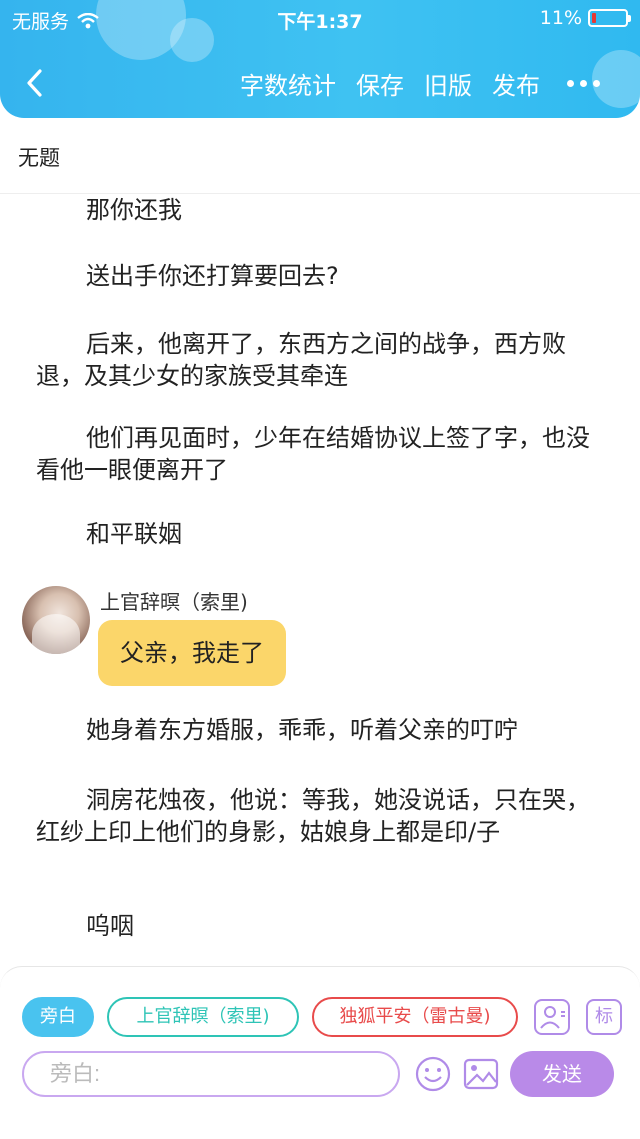  What do you see at coordinates (415, 1017) in the screenshot?
I see `role-chip-duhu: 独狐平安（雷古曼)` at bounding box center [415, 1017].